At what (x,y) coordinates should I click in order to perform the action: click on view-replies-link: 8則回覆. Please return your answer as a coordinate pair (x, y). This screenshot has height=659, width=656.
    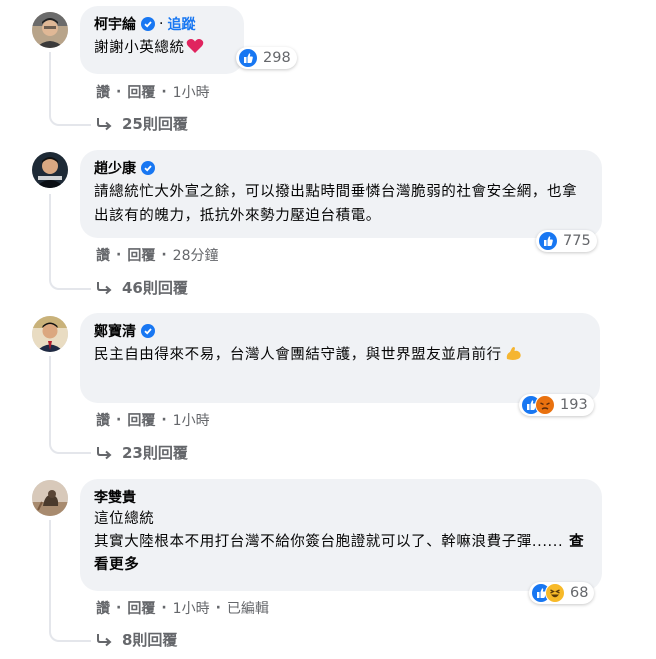
    Looking at the image, I should click on (136, 639).